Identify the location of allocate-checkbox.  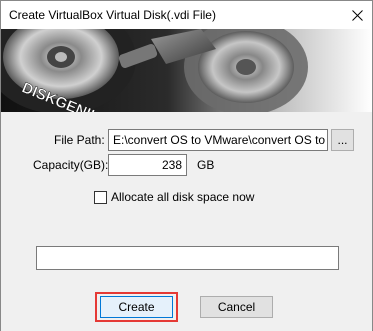
(100, 197).